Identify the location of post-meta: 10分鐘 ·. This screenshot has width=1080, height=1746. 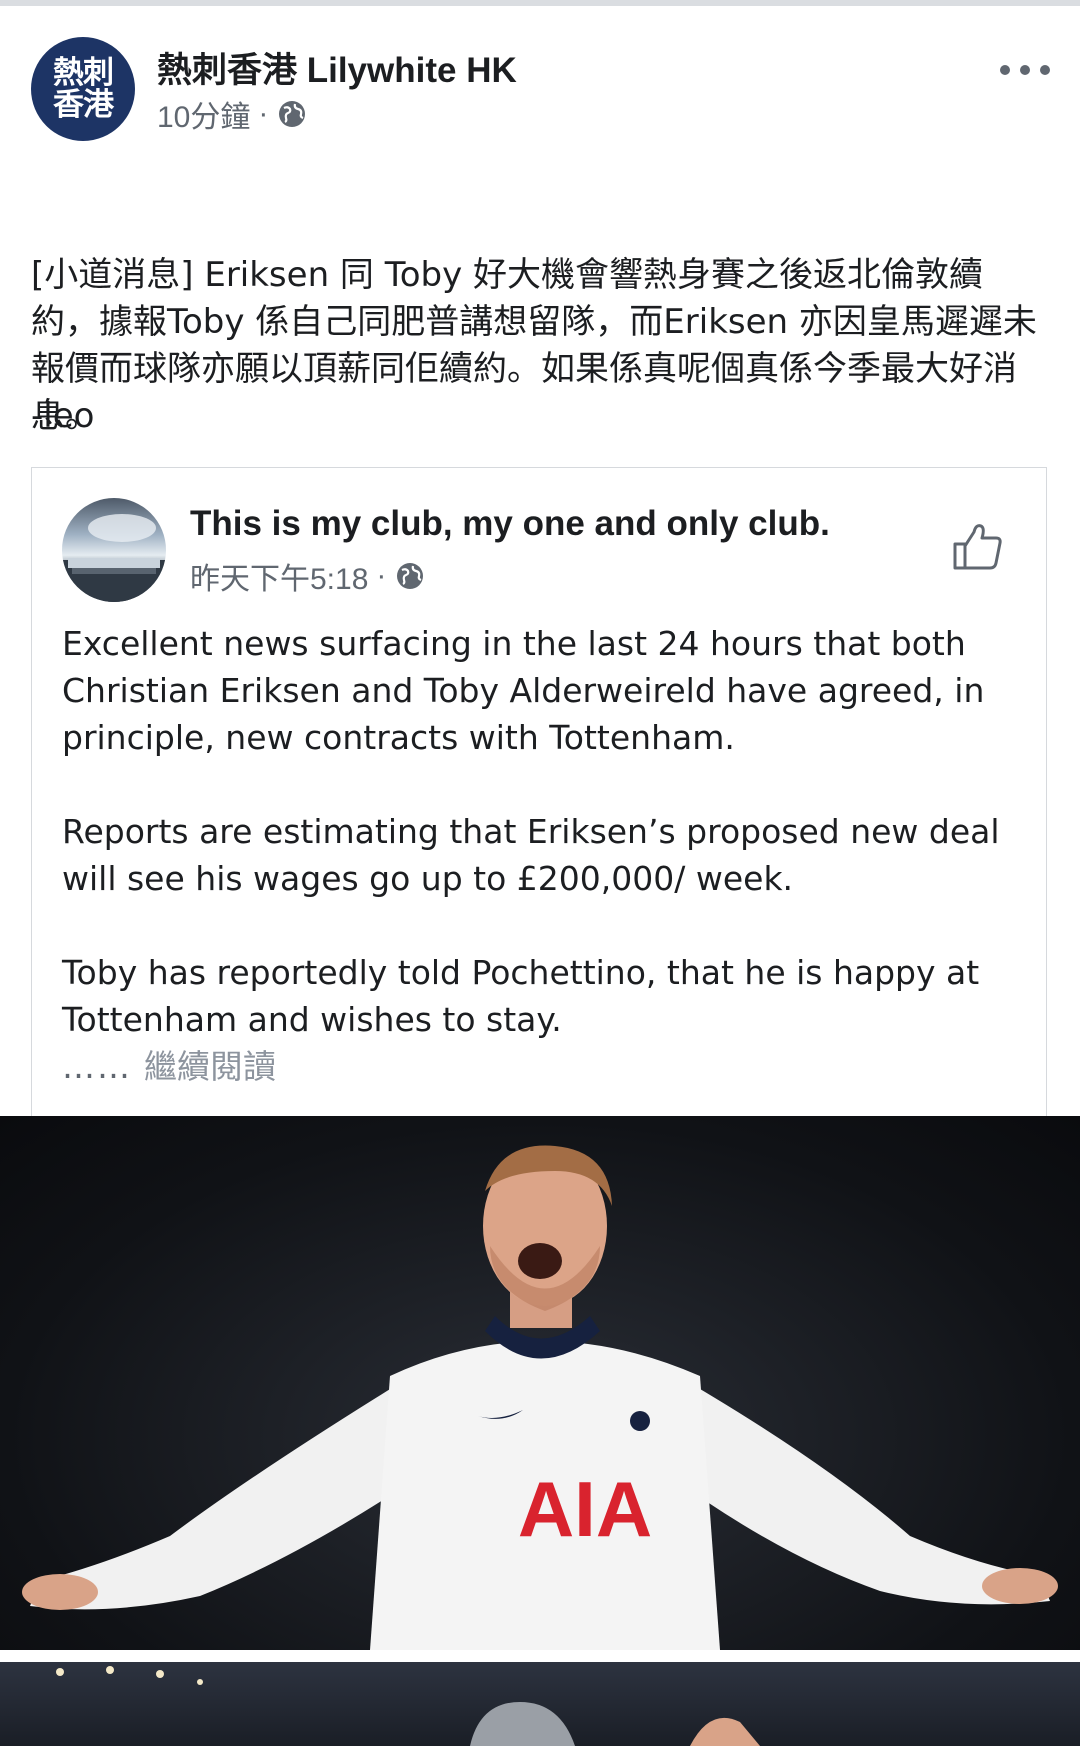
(232, 114).